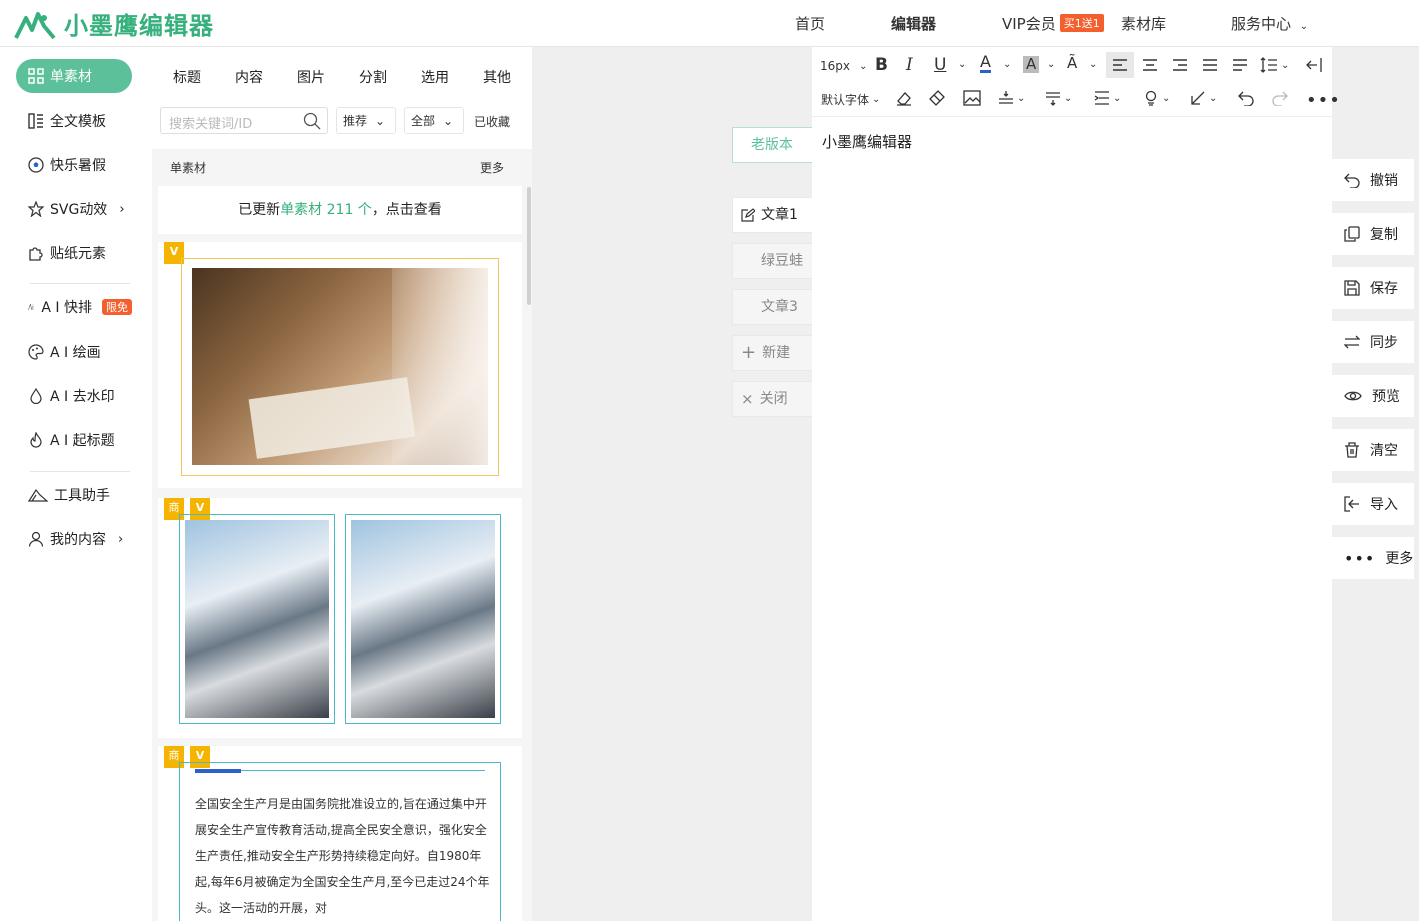  I want to click on new-doc-button: + 新建, so click(772, 353).